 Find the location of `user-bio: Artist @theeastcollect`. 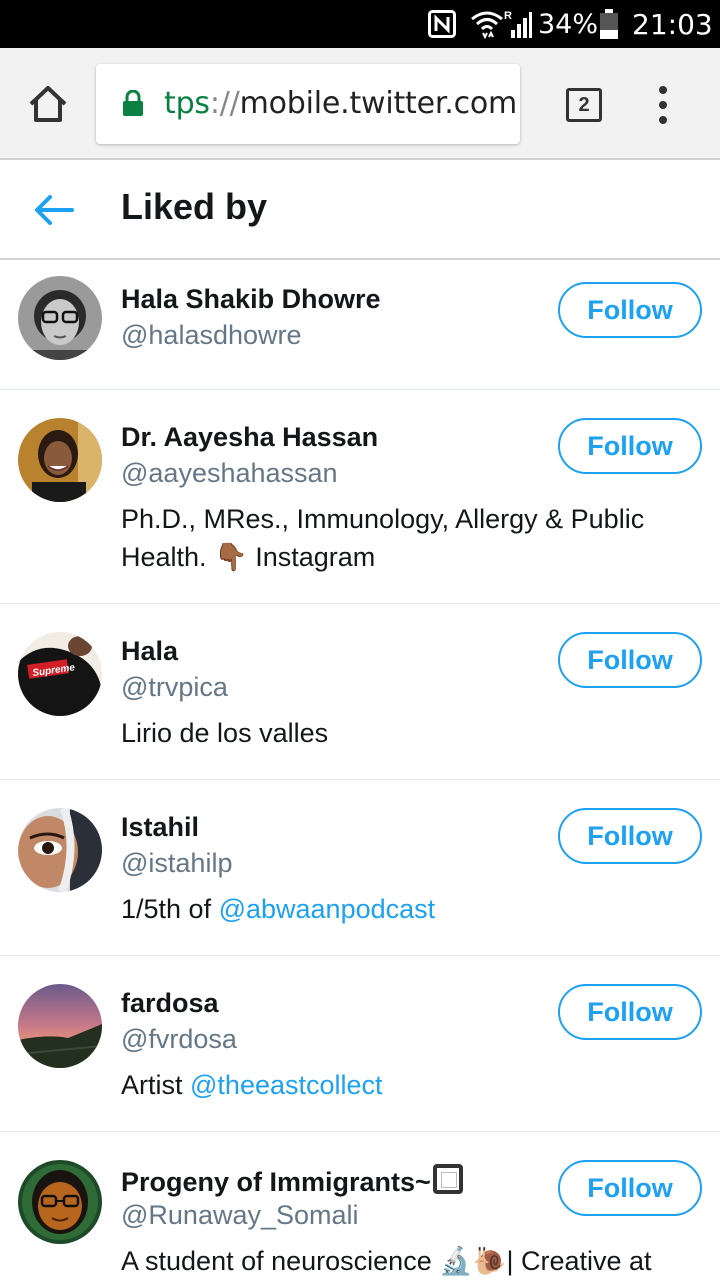

user-bio: Artist @theeastcollect is located at coordinates (401, 1085).